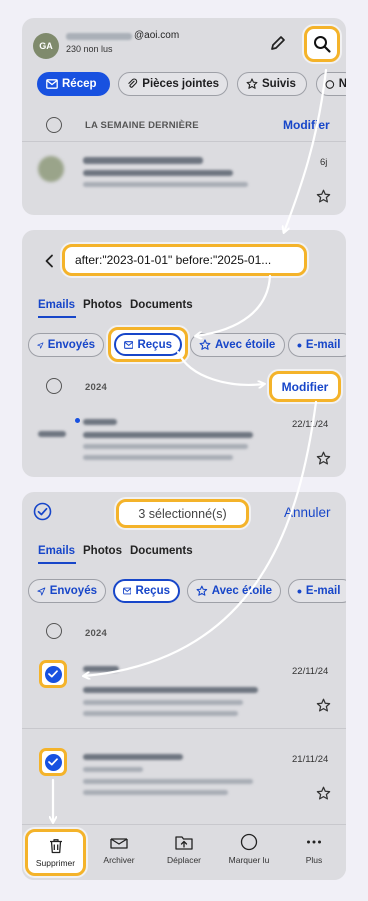 The image size is (368, 901). I want to click on delete-label: Supprimer, so click(55, 863).